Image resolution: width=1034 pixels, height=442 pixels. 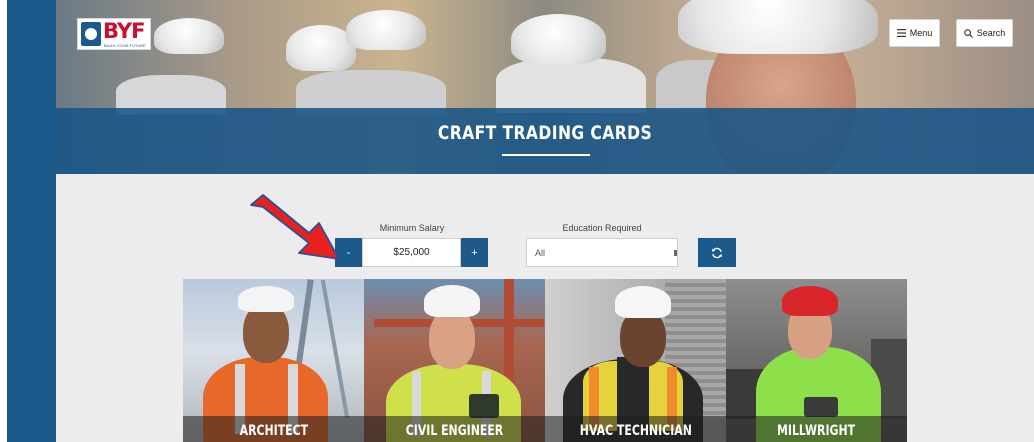 I want to click on trading-card-civil-engineer: CIVIL ENGINEER, so click(x=454, y=360).